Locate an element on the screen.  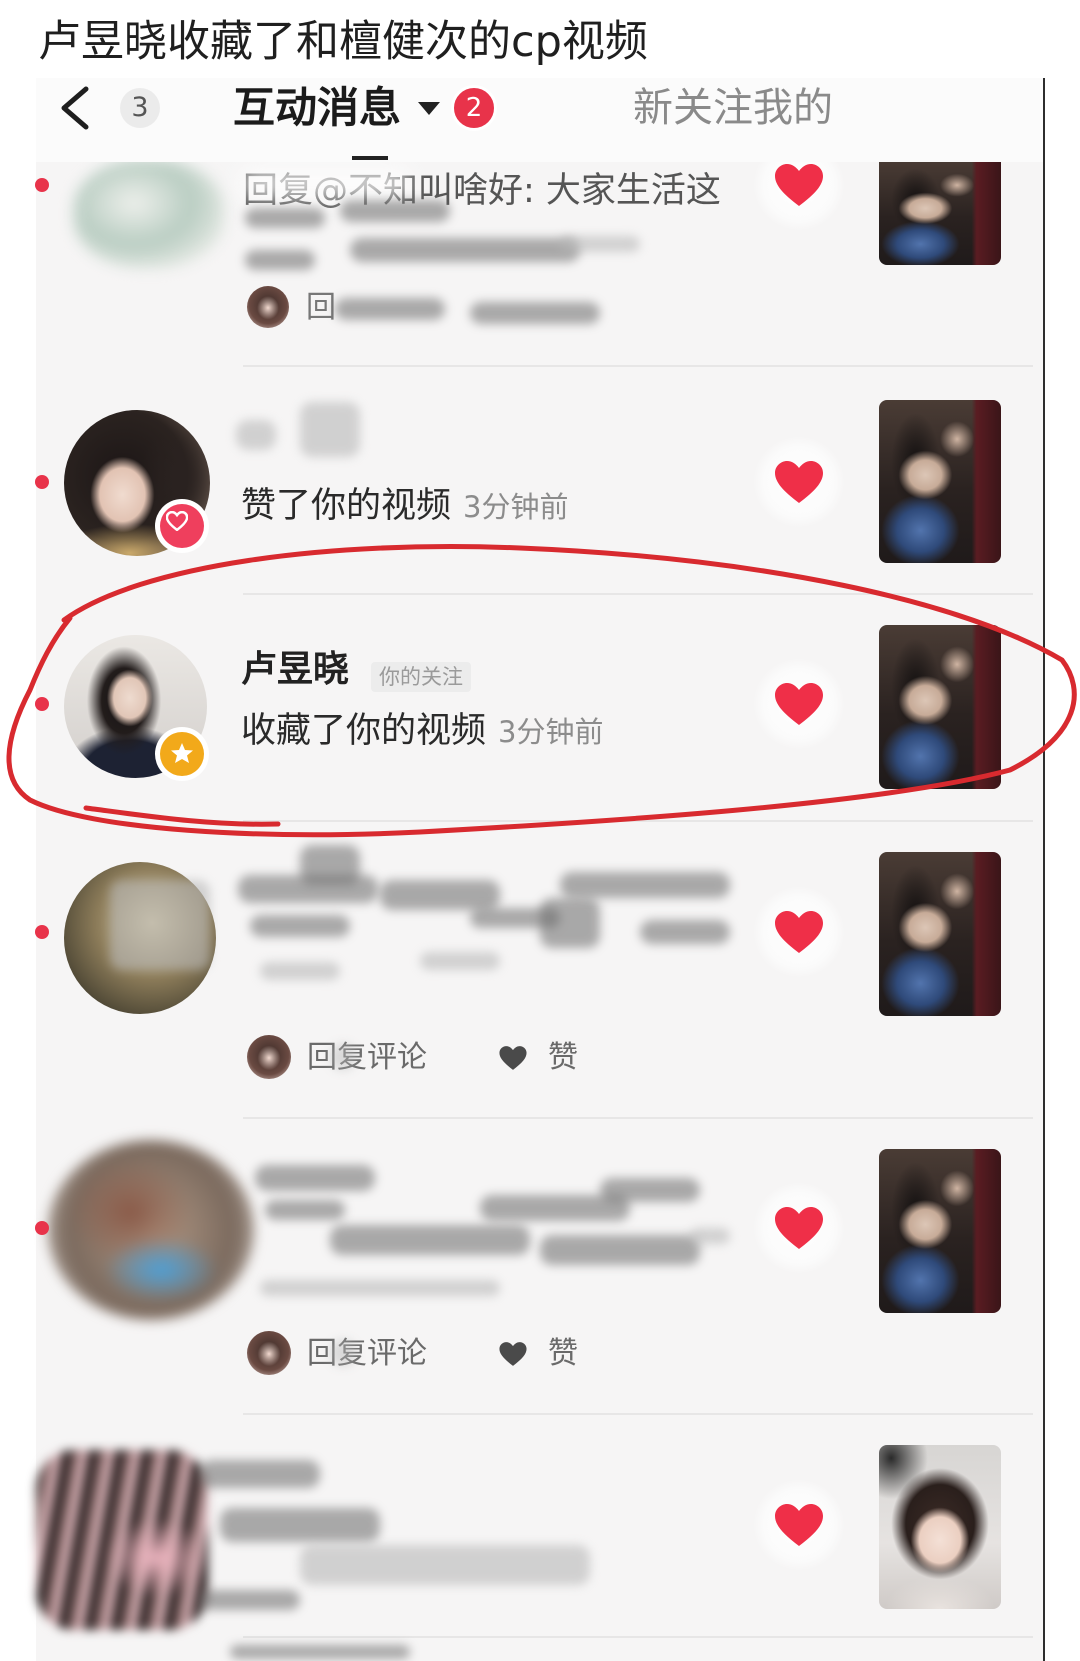
active-tab-indicator is located at coordinates (370, 158).